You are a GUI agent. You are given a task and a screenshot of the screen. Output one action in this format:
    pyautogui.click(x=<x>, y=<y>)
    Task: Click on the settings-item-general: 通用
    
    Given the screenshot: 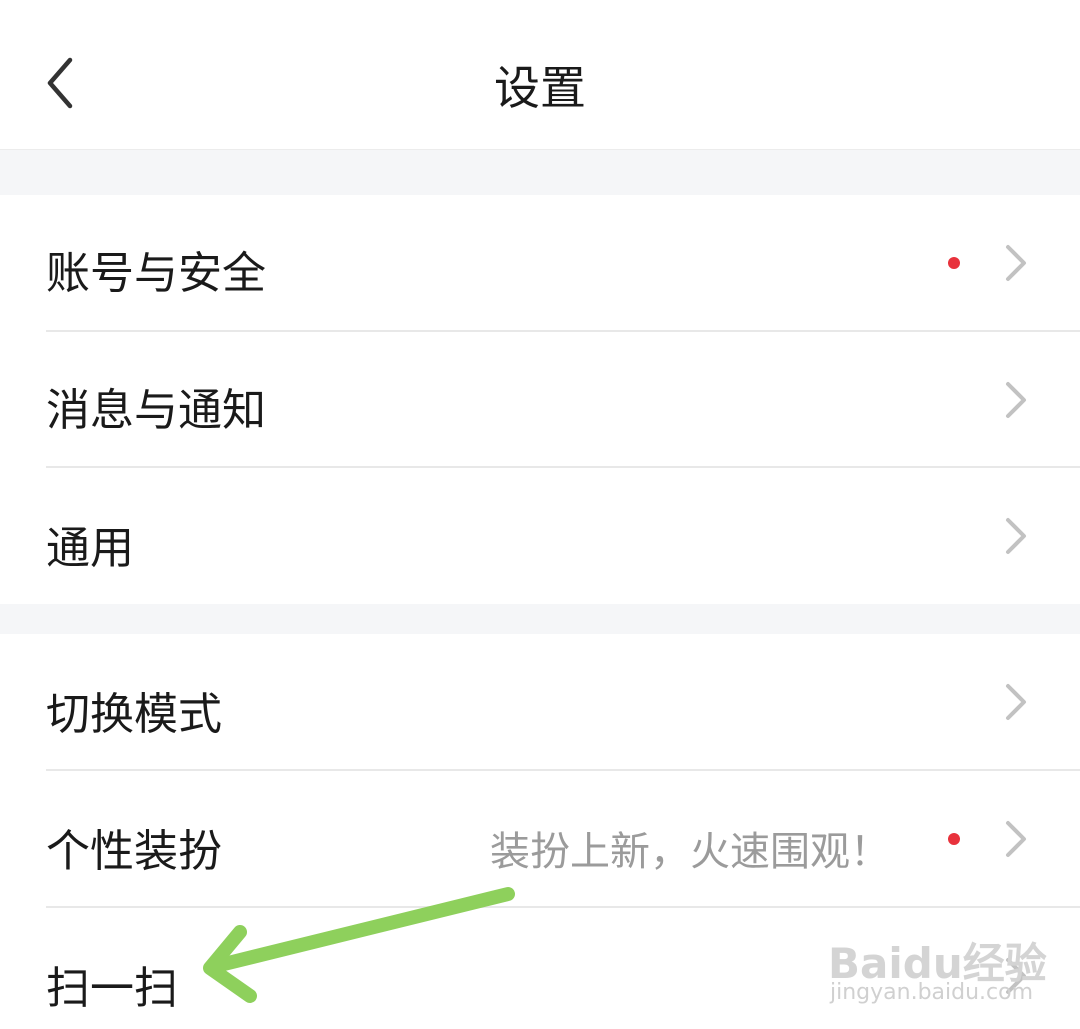 What is the action you would take?
    pyautogui.click(x=540, y=536)
    